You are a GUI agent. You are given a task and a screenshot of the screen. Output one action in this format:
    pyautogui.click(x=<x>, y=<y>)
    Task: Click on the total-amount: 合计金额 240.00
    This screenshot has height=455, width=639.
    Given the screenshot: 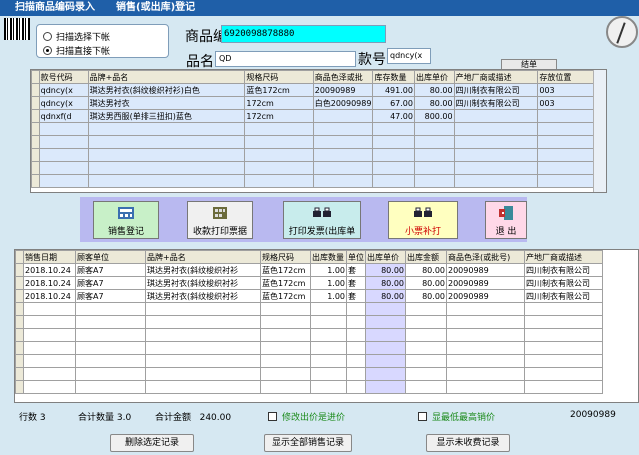 What is the action you would take?
    pyautogui.click(x=193, y=418)
    